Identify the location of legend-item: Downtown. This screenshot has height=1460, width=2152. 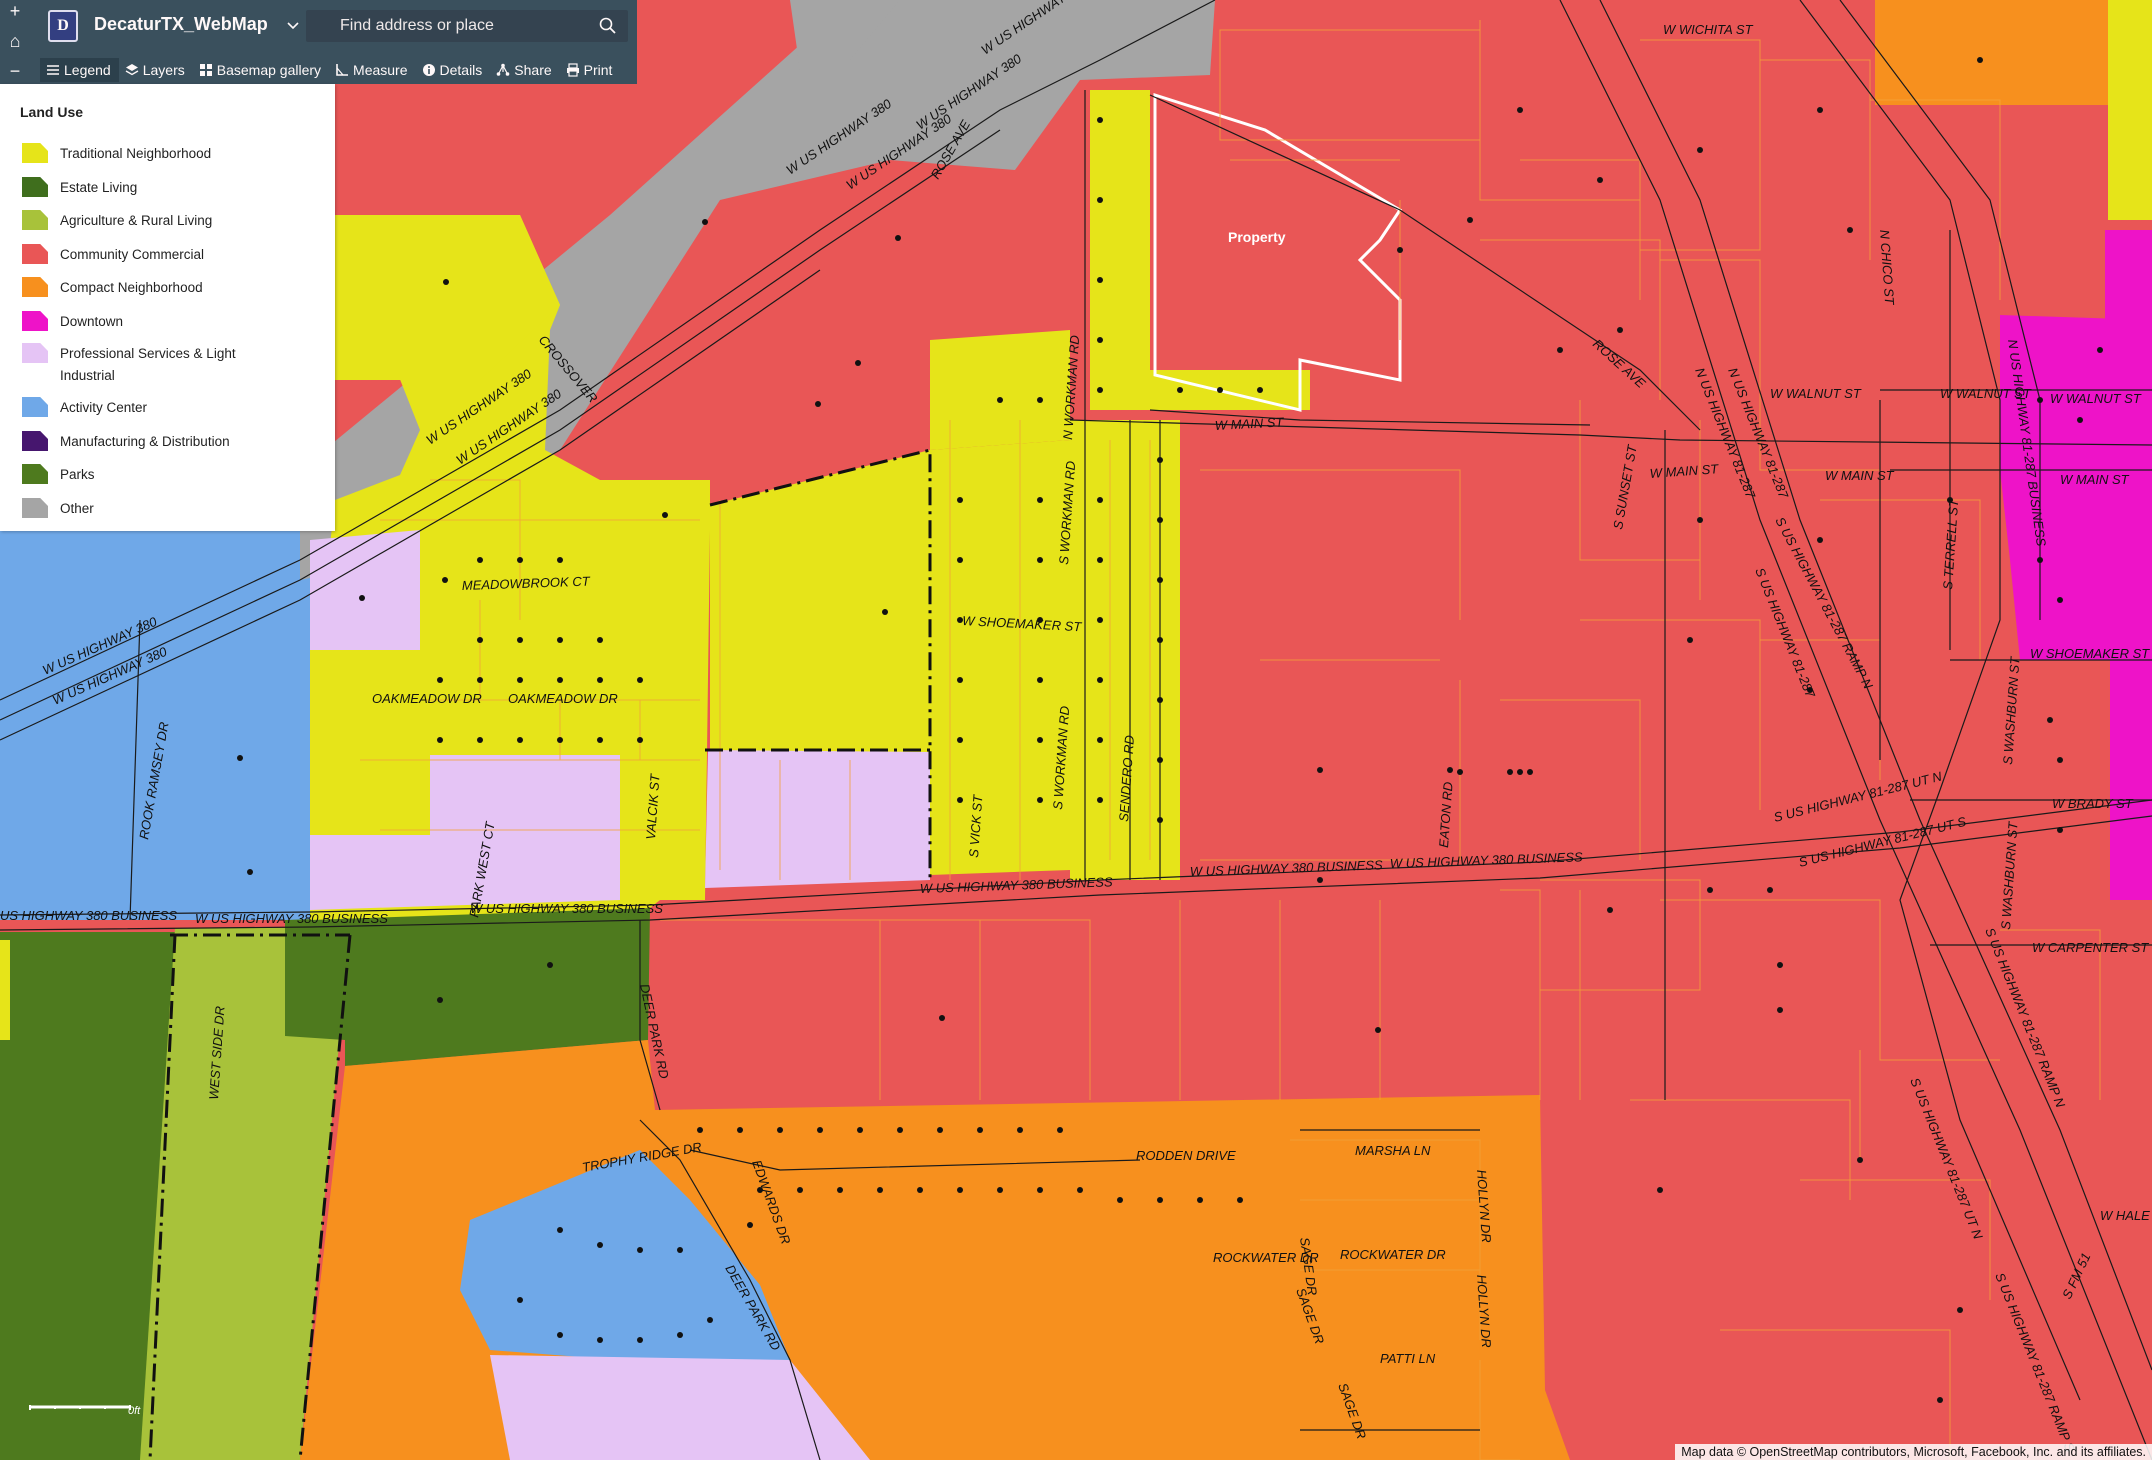
(72, 322).